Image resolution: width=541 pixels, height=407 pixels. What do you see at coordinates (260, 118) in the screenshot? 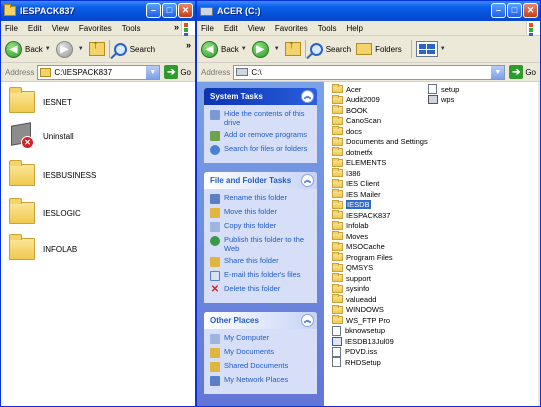
I see `task-hide-drive-contents: Hide the contents of this drive` at bounding box center [260, 118].